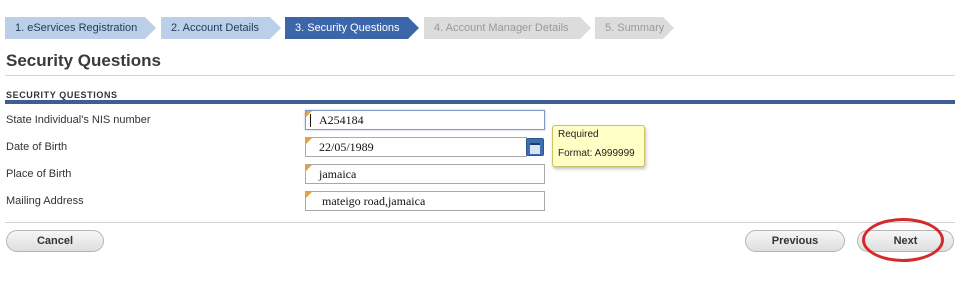 The height and width of the screenshot is (283, 965). I want to click on step-eservices-registration: 1. eServices Registration, so click(80, 28).